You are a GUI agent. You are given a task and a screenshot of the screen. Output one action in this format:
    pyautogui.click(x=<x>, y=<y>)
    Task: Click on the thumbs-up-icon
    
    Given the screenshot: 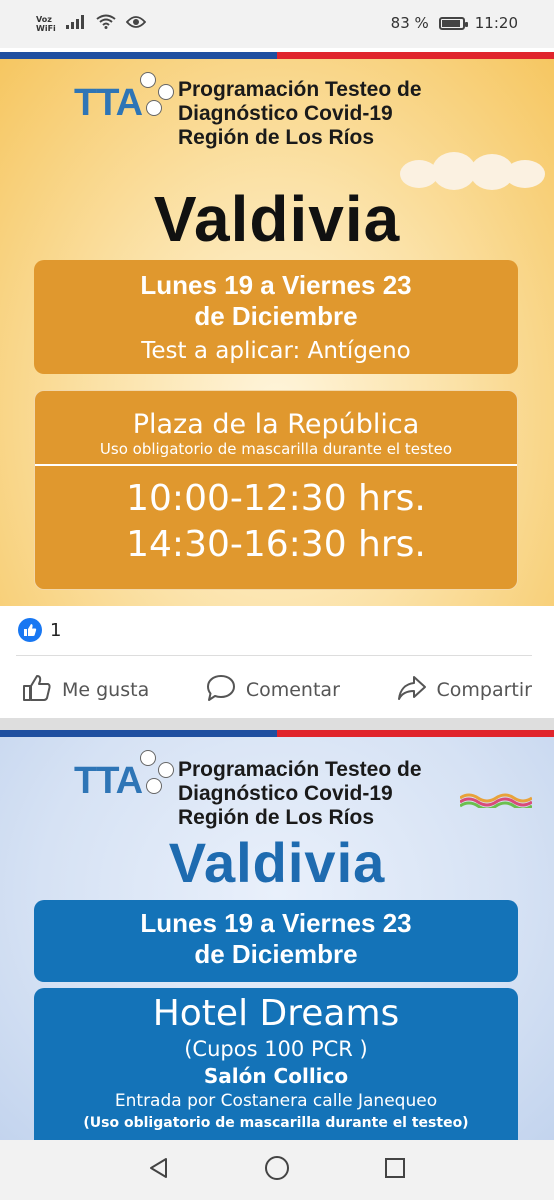 What is the action you would take?
    pyautogui.click(x=37, y=690)
    